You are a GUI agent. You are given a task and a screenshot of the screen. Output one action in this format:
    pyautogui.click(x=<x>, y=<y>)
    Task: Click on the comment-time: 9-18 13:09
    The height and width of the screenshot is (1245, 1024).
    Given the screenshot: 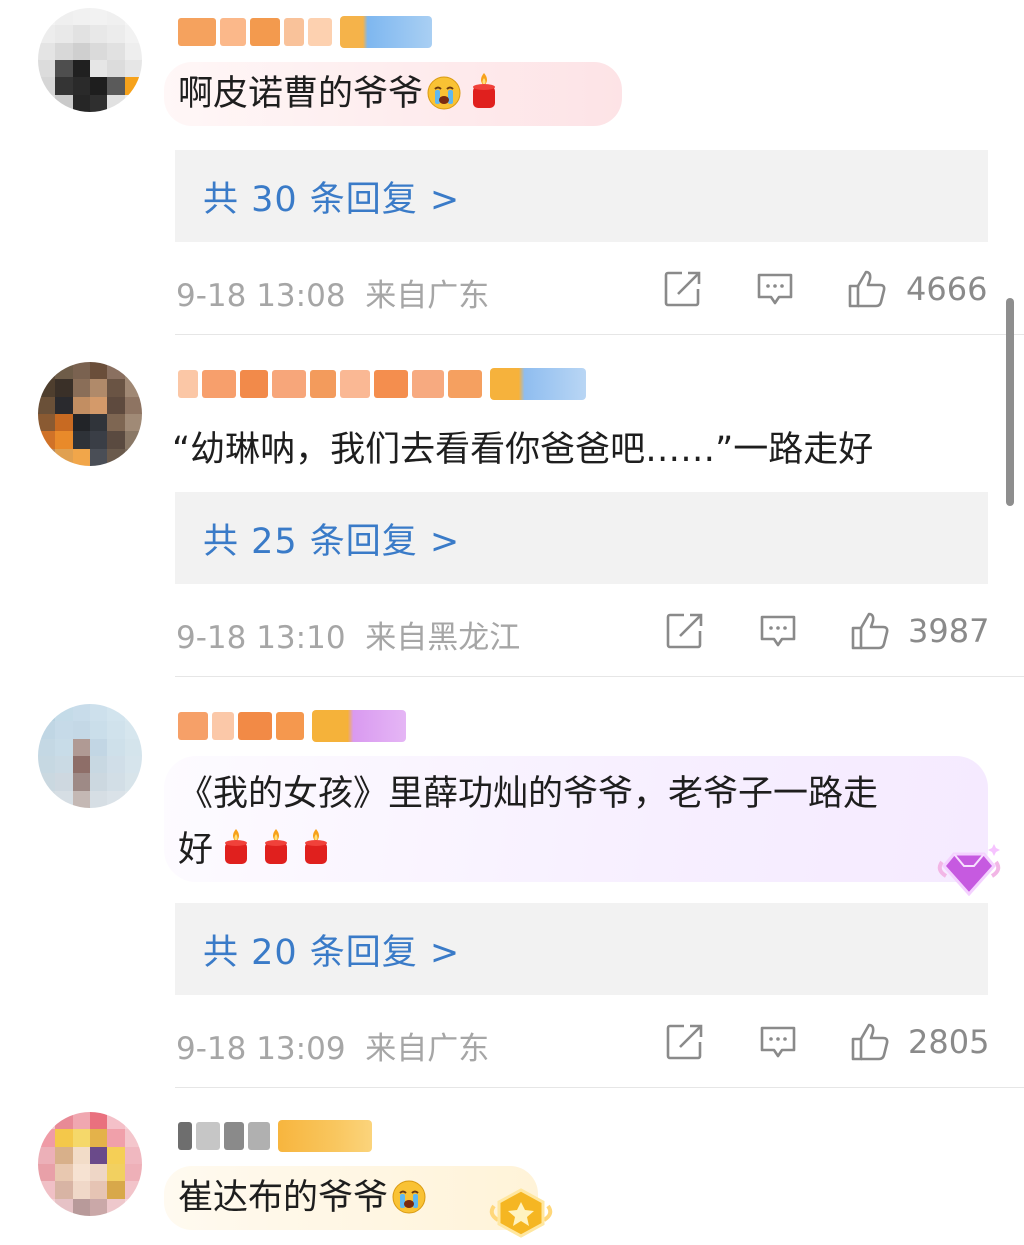 What is the action you would take?
    pyautogui.click(x=261, y=1049)
    